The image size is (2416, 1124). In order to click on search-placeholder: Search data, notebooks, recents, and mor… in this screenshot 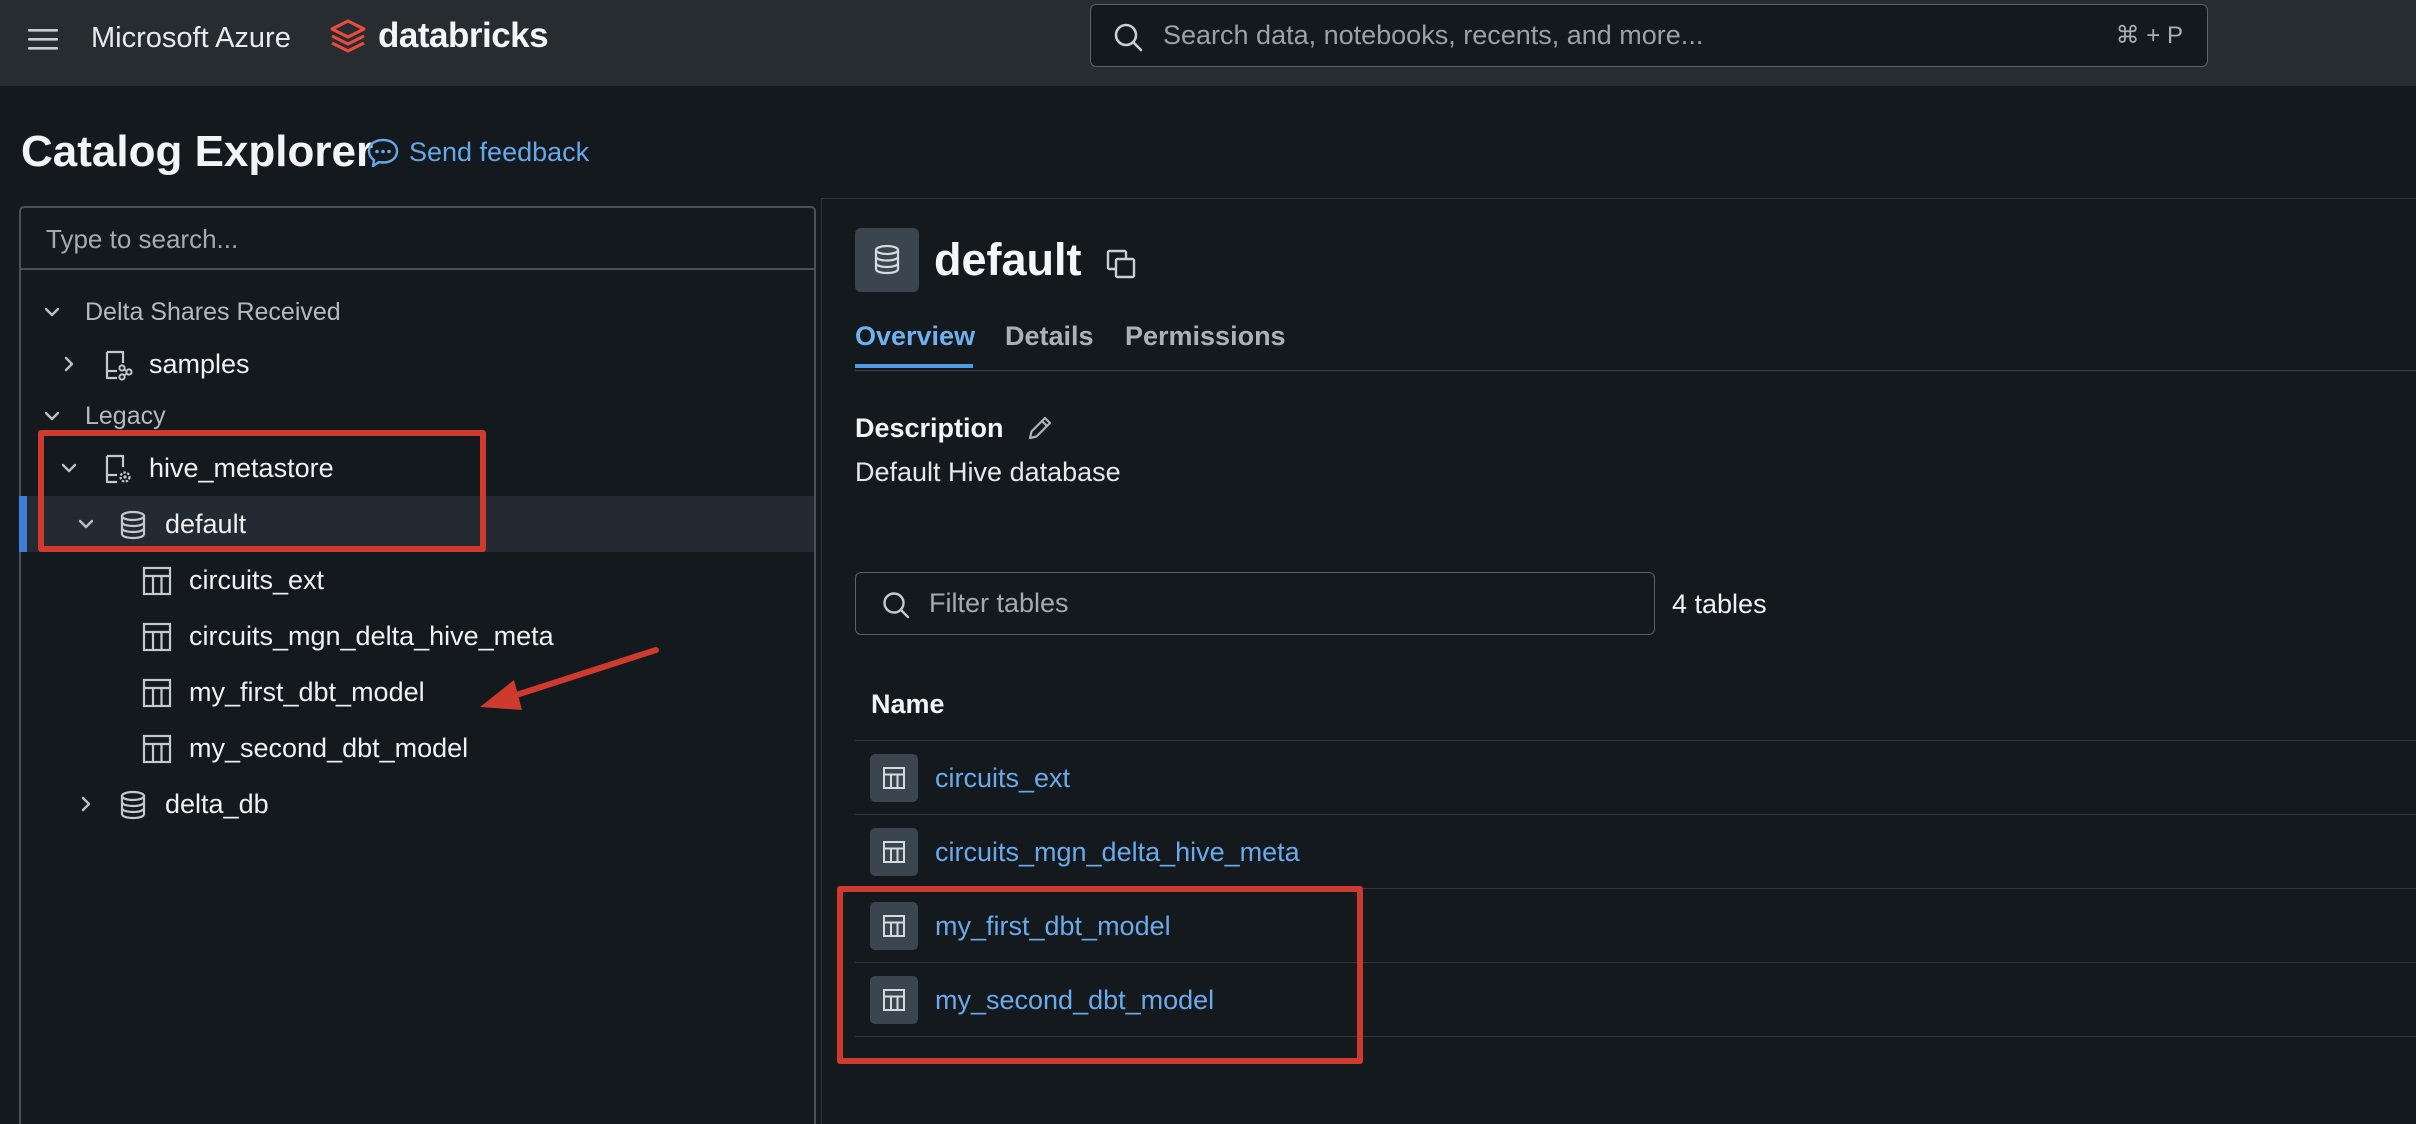, I will do `click(1433, 35)`.